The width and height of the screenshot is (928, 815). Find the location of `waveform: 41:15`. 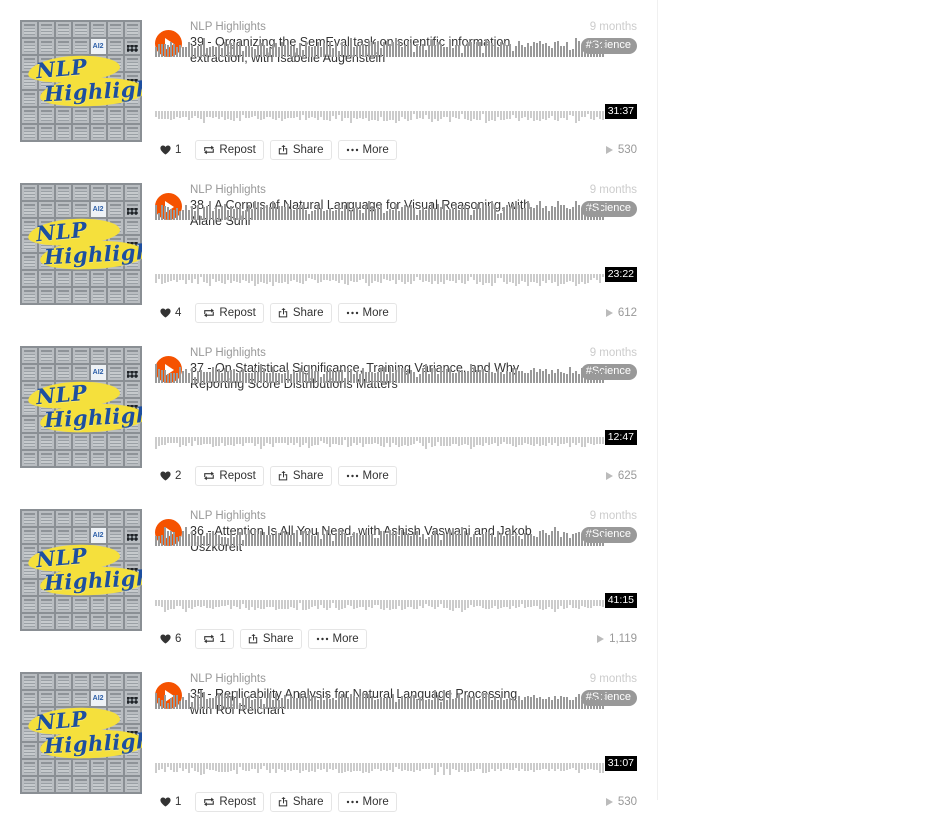

waveform: 41:15 is located at coordinates (396, 573).